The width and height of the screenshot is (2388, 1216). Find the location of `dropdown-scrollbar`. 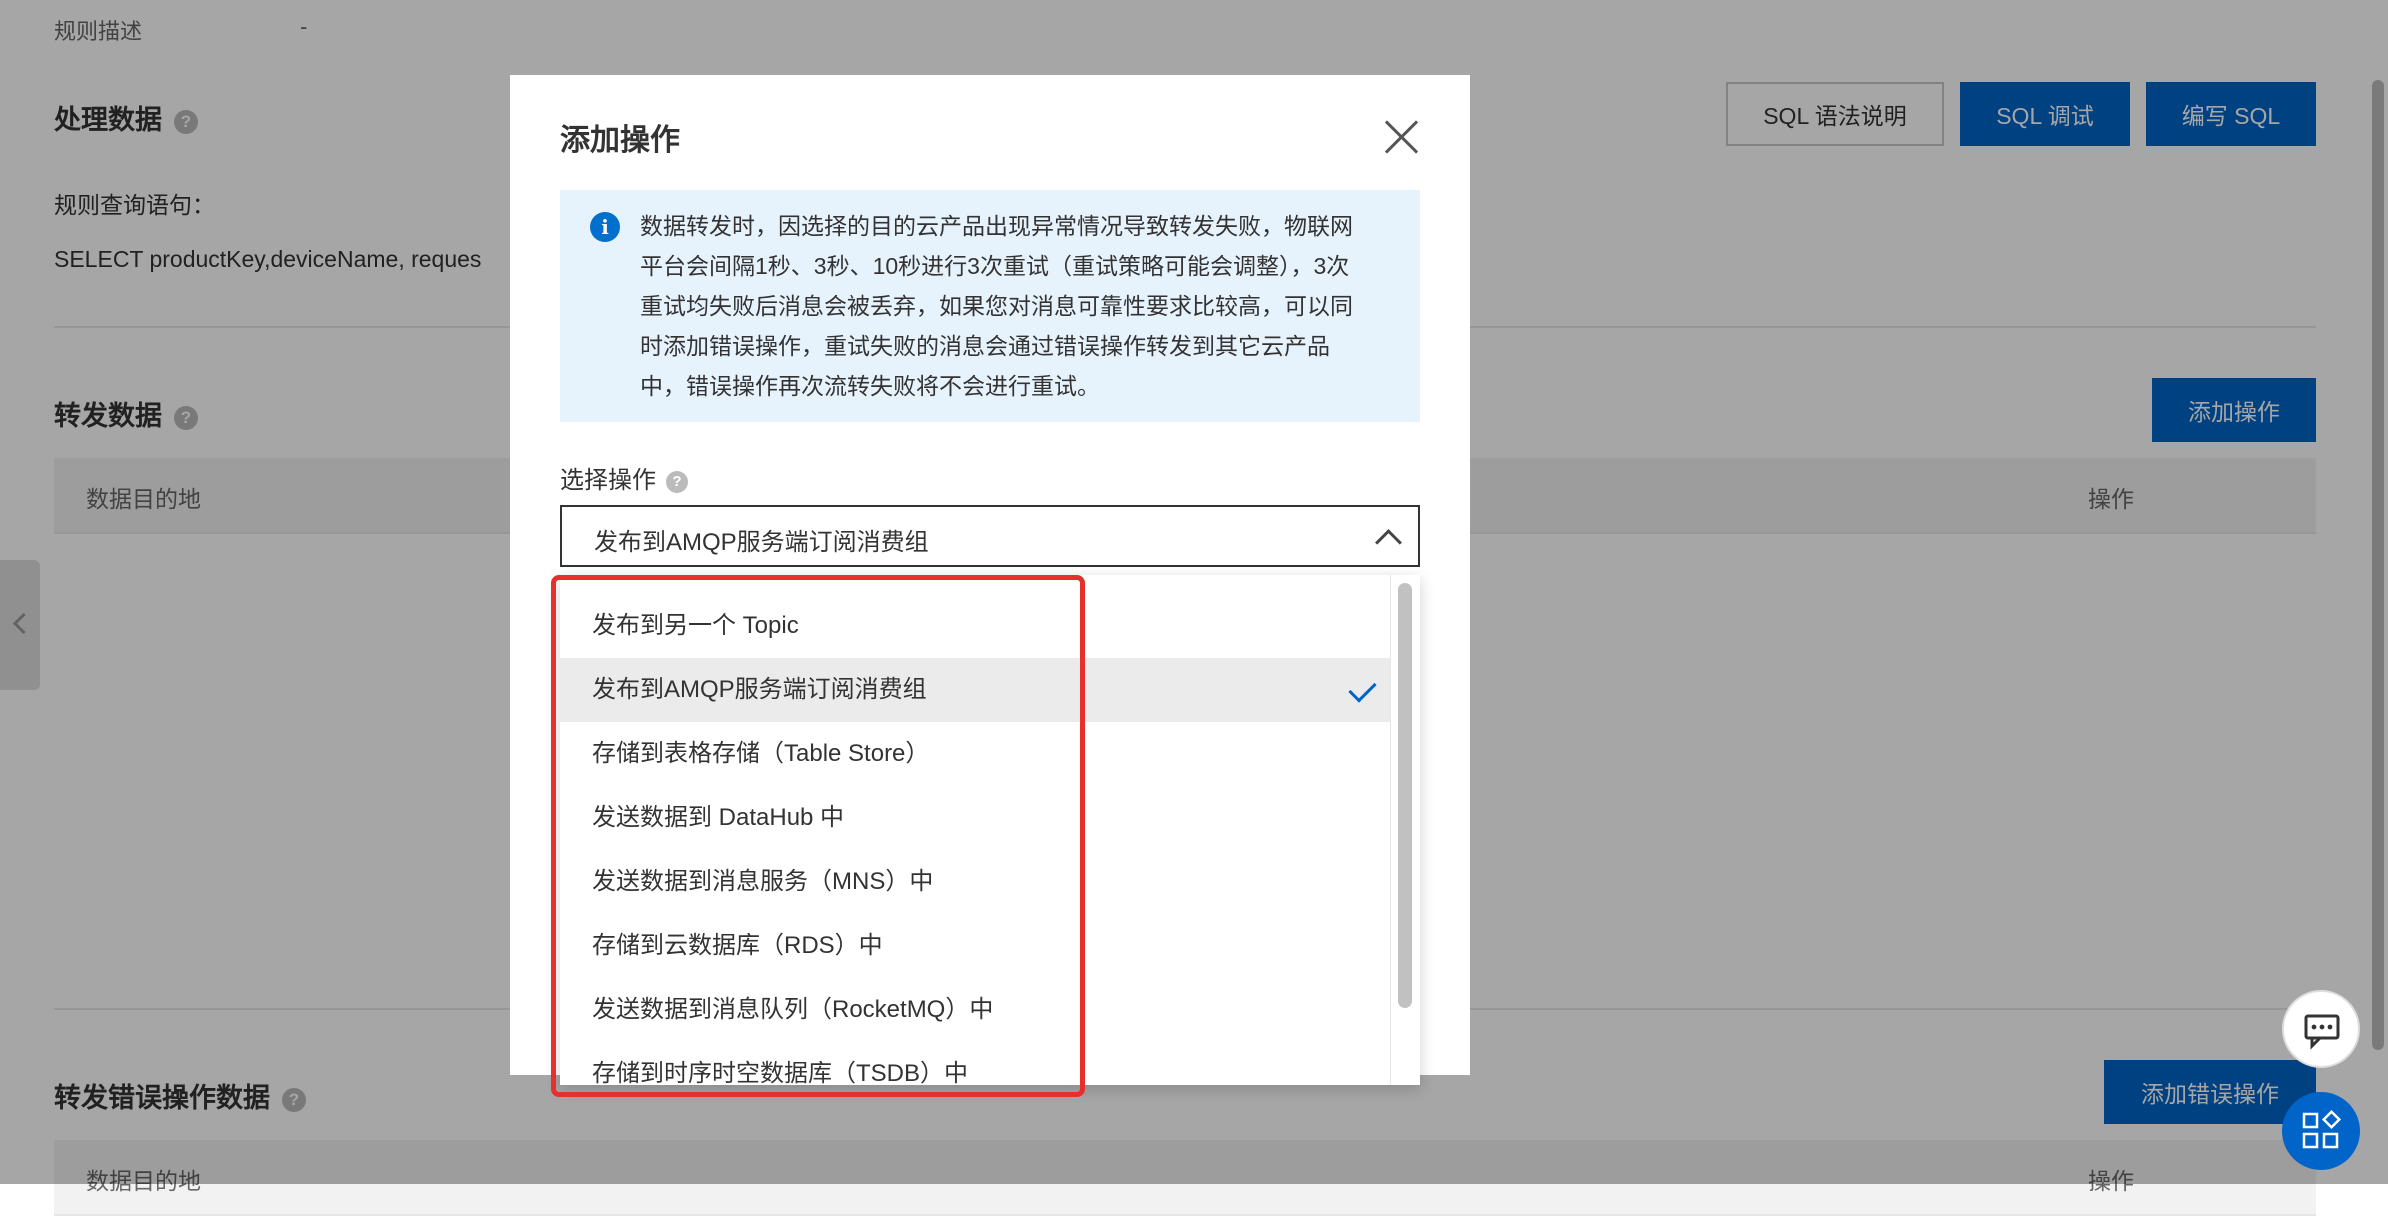

dropdown-scrollbar is located at coordinates (1405, 795).